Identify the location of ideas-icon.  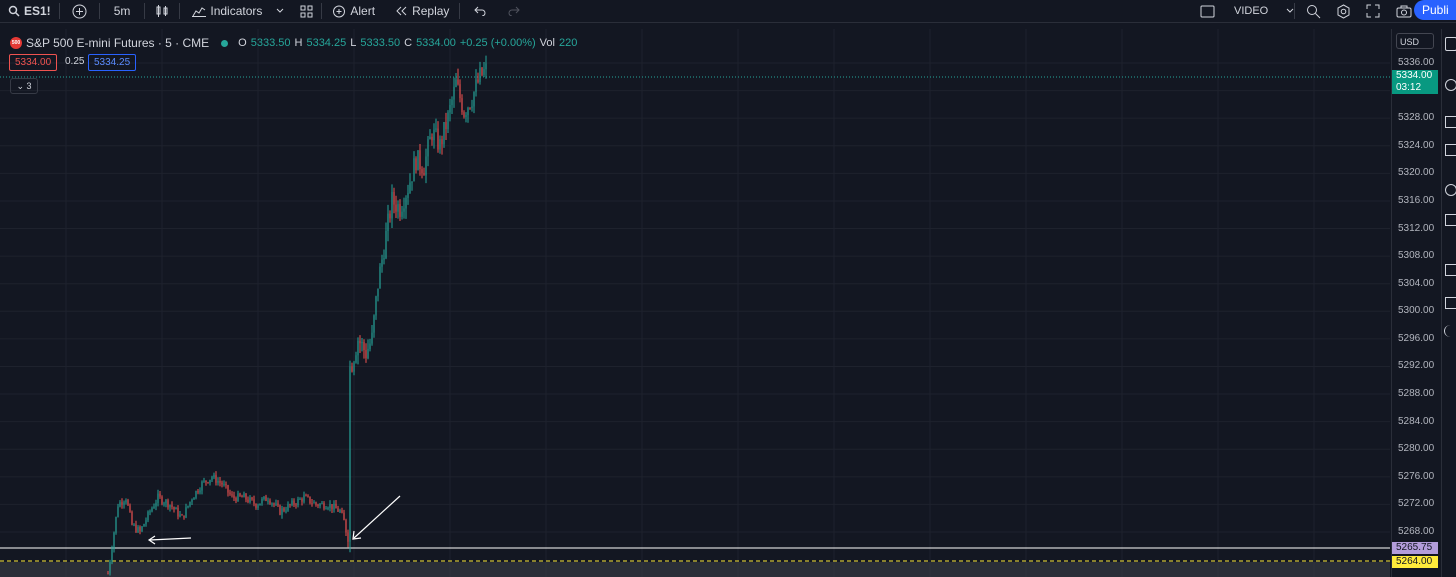
(1450, 220).